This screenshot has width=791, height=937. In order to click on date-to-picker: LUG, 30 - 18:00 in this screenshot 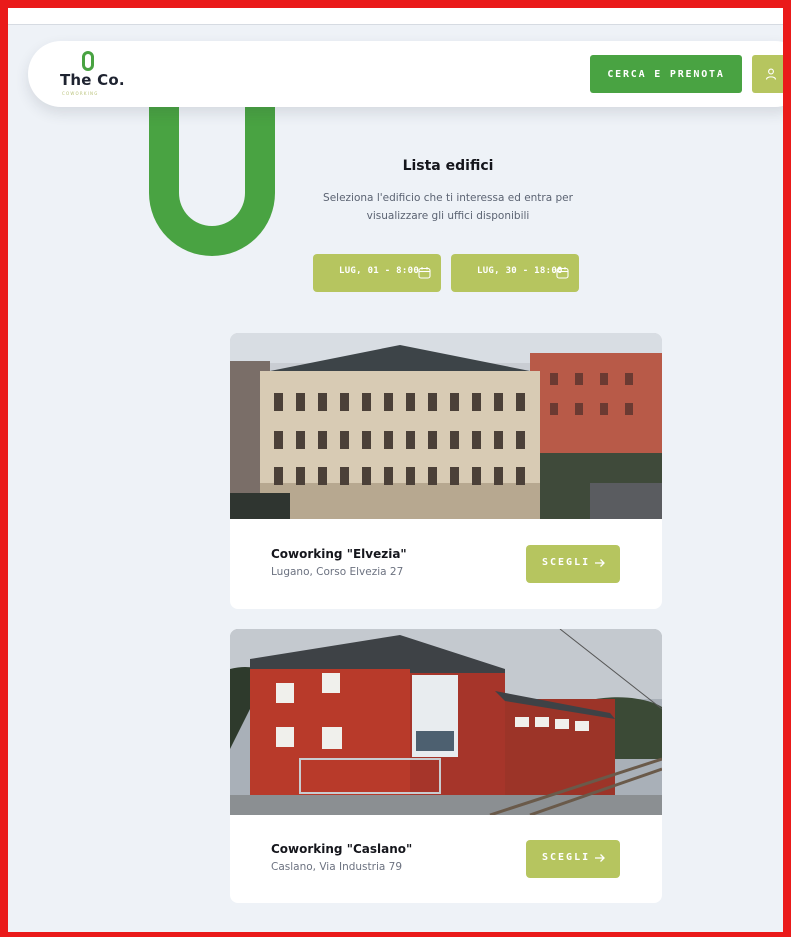, I will do `click(515, 273)`.